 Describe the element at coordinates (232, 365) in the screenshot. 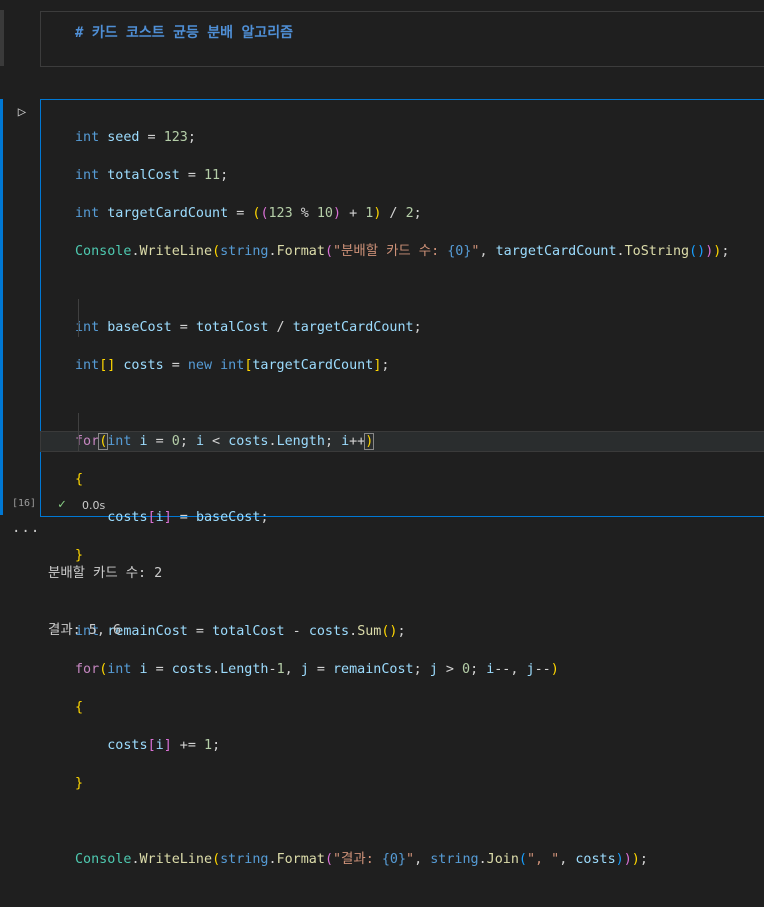

I see `code-line: int[] costs = new int[targetCardCount];` at that location.